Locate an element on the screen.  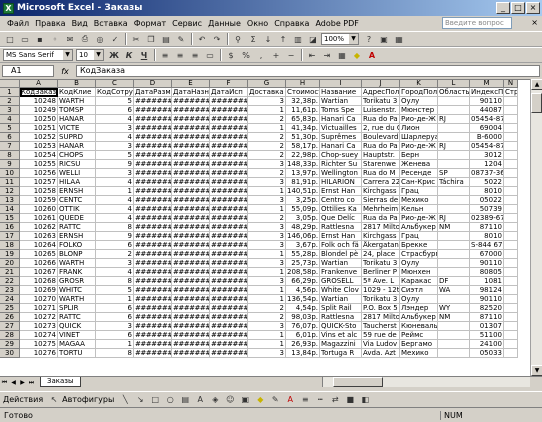
cell: 82520 is located at coordinates (487, 308).